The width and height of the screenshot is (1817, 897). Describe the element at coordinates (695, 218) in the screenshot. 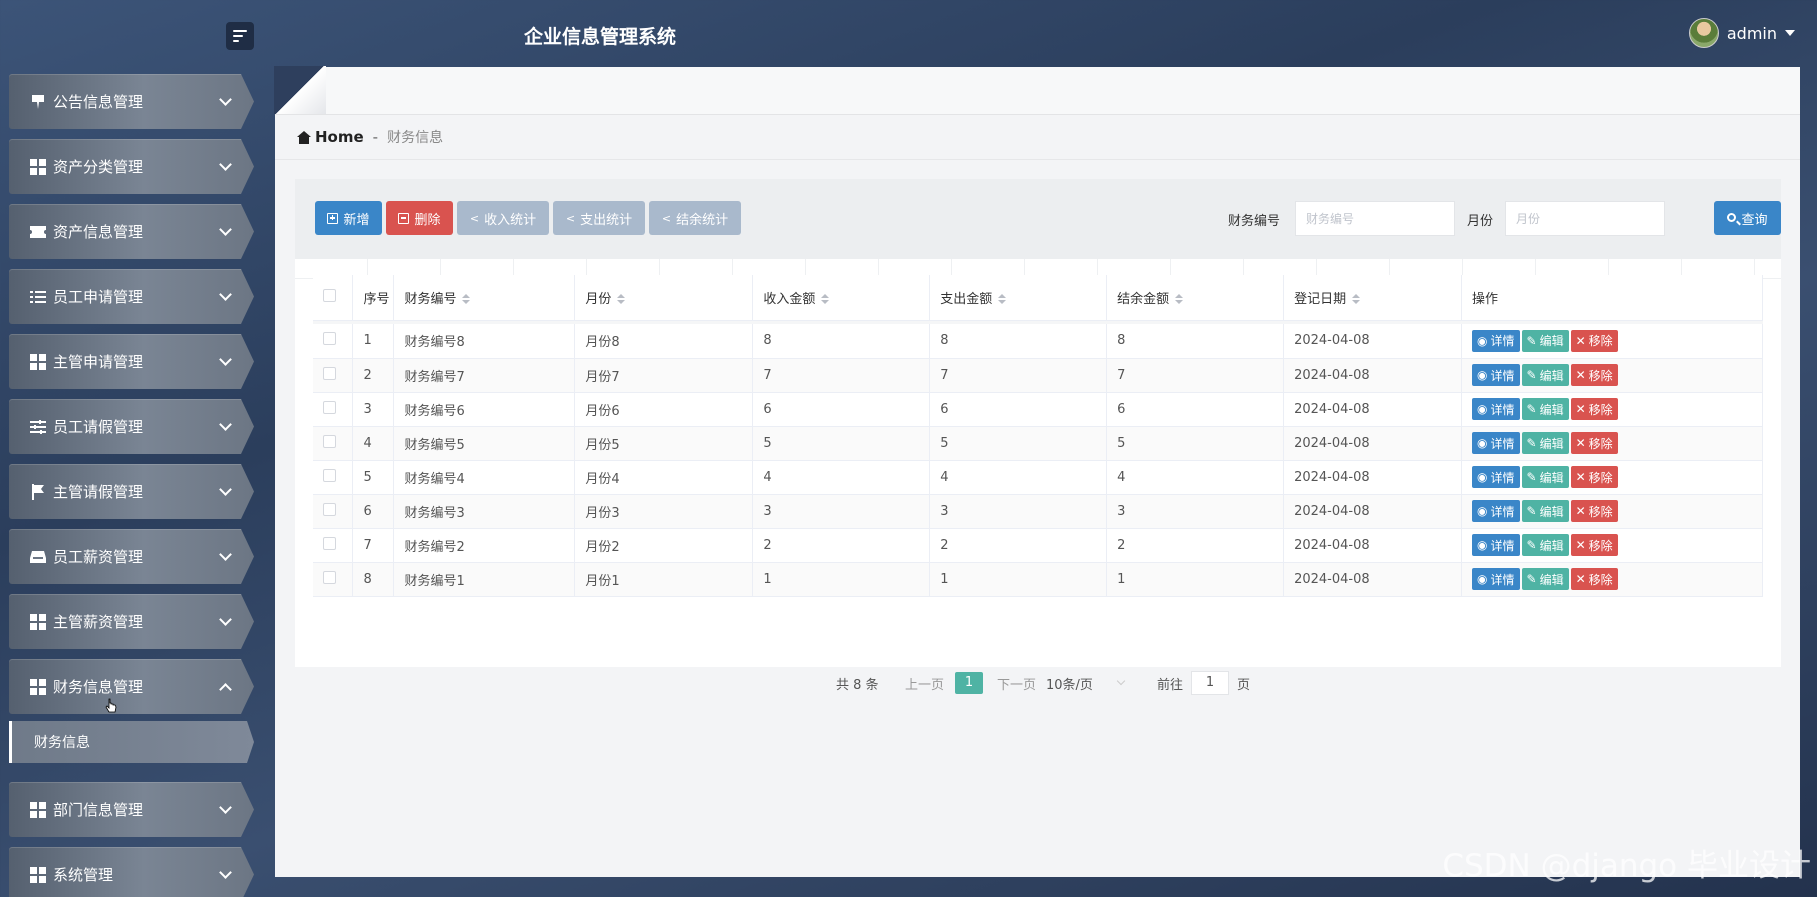

I see `balance-stats-button: < 结余统计` at that location.